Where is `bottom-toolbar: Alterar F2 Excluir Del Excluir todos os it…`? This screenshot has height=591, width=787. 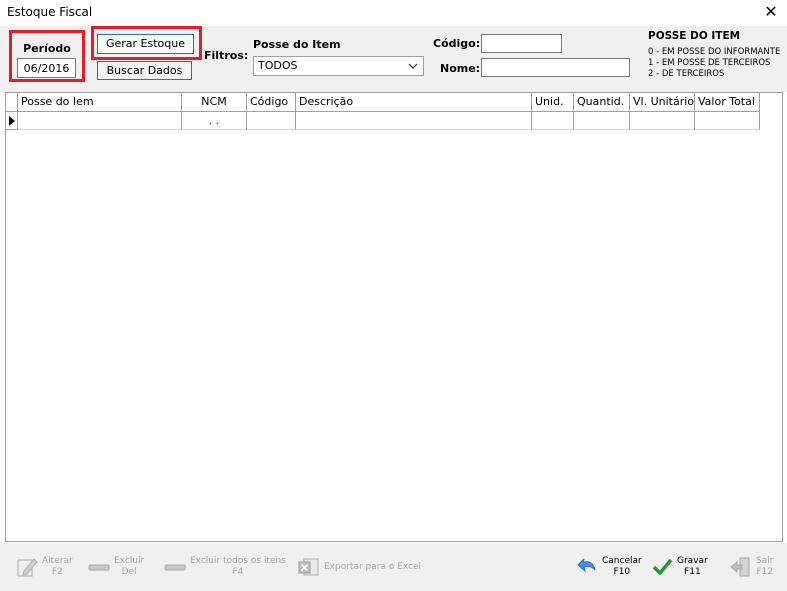 bottom-toolbar: Alterar F2 Excluir Del Excluir todos os it… is located at coordinates (393, 567).